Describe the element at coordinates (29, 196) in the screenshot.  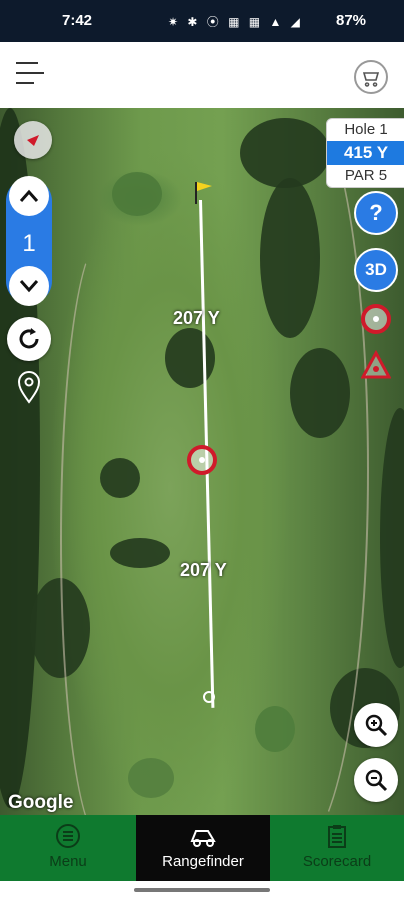
I see `hole-up-button` at that location.